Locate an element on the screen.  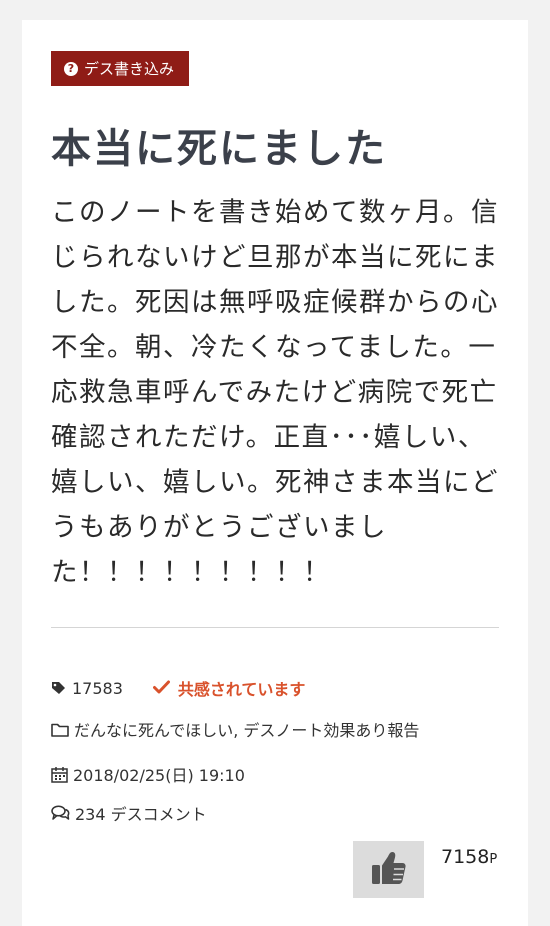
category-badge-label: デス書き込み is located at coordinates (129, 69).